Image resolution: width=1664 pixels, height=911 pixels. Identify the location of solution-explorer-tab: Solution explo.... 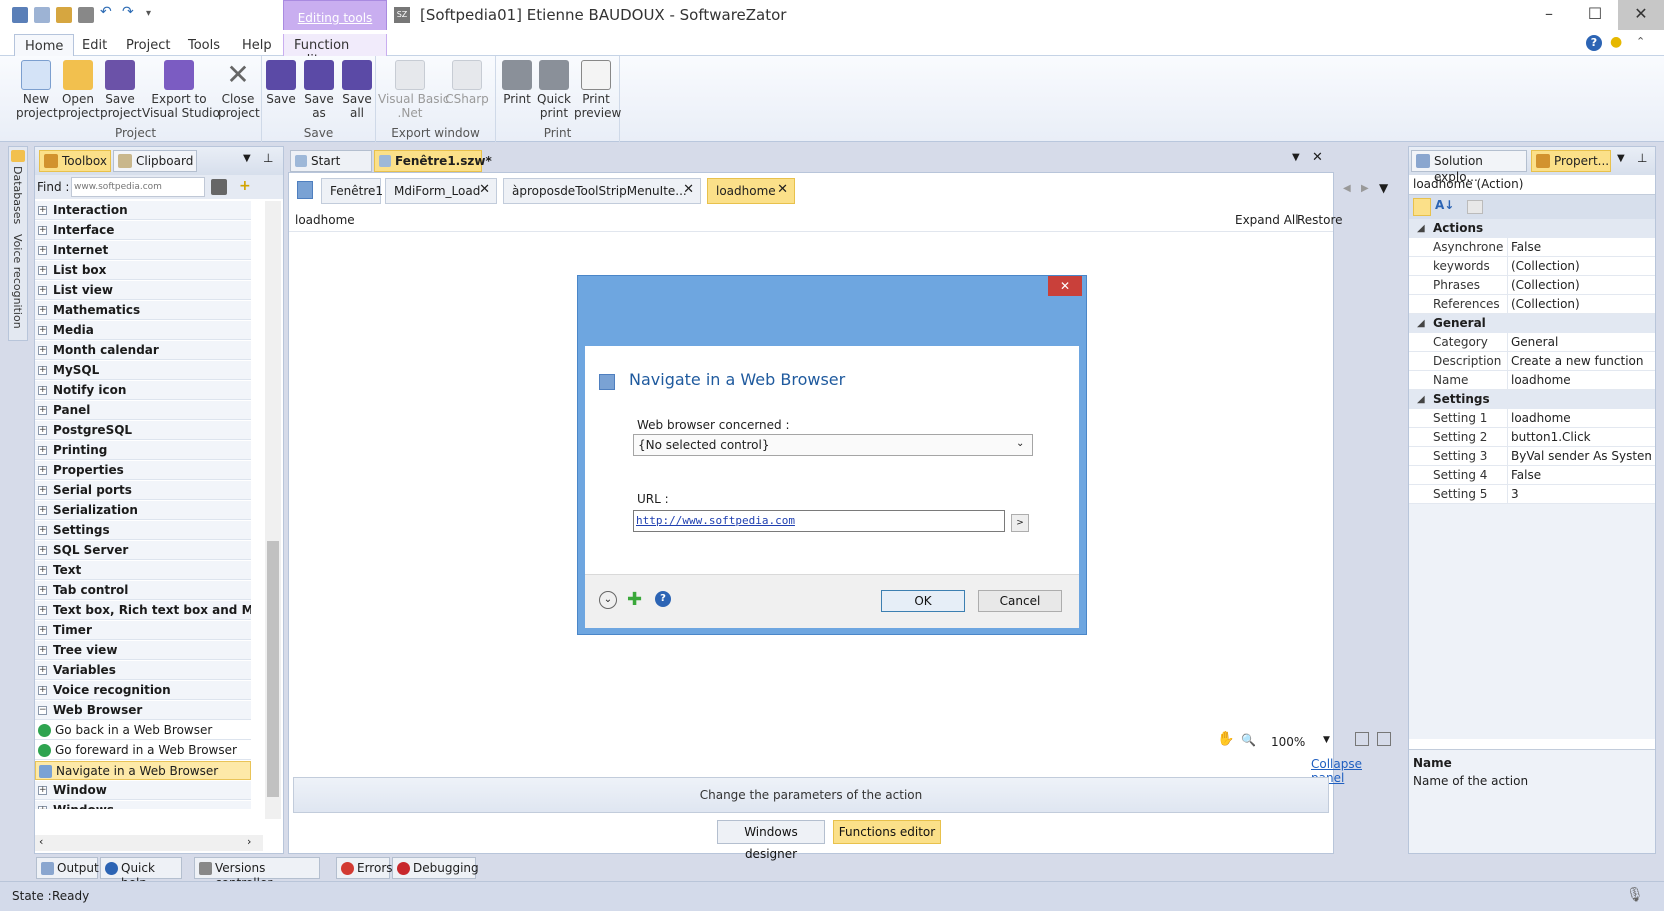
(1469, 167).